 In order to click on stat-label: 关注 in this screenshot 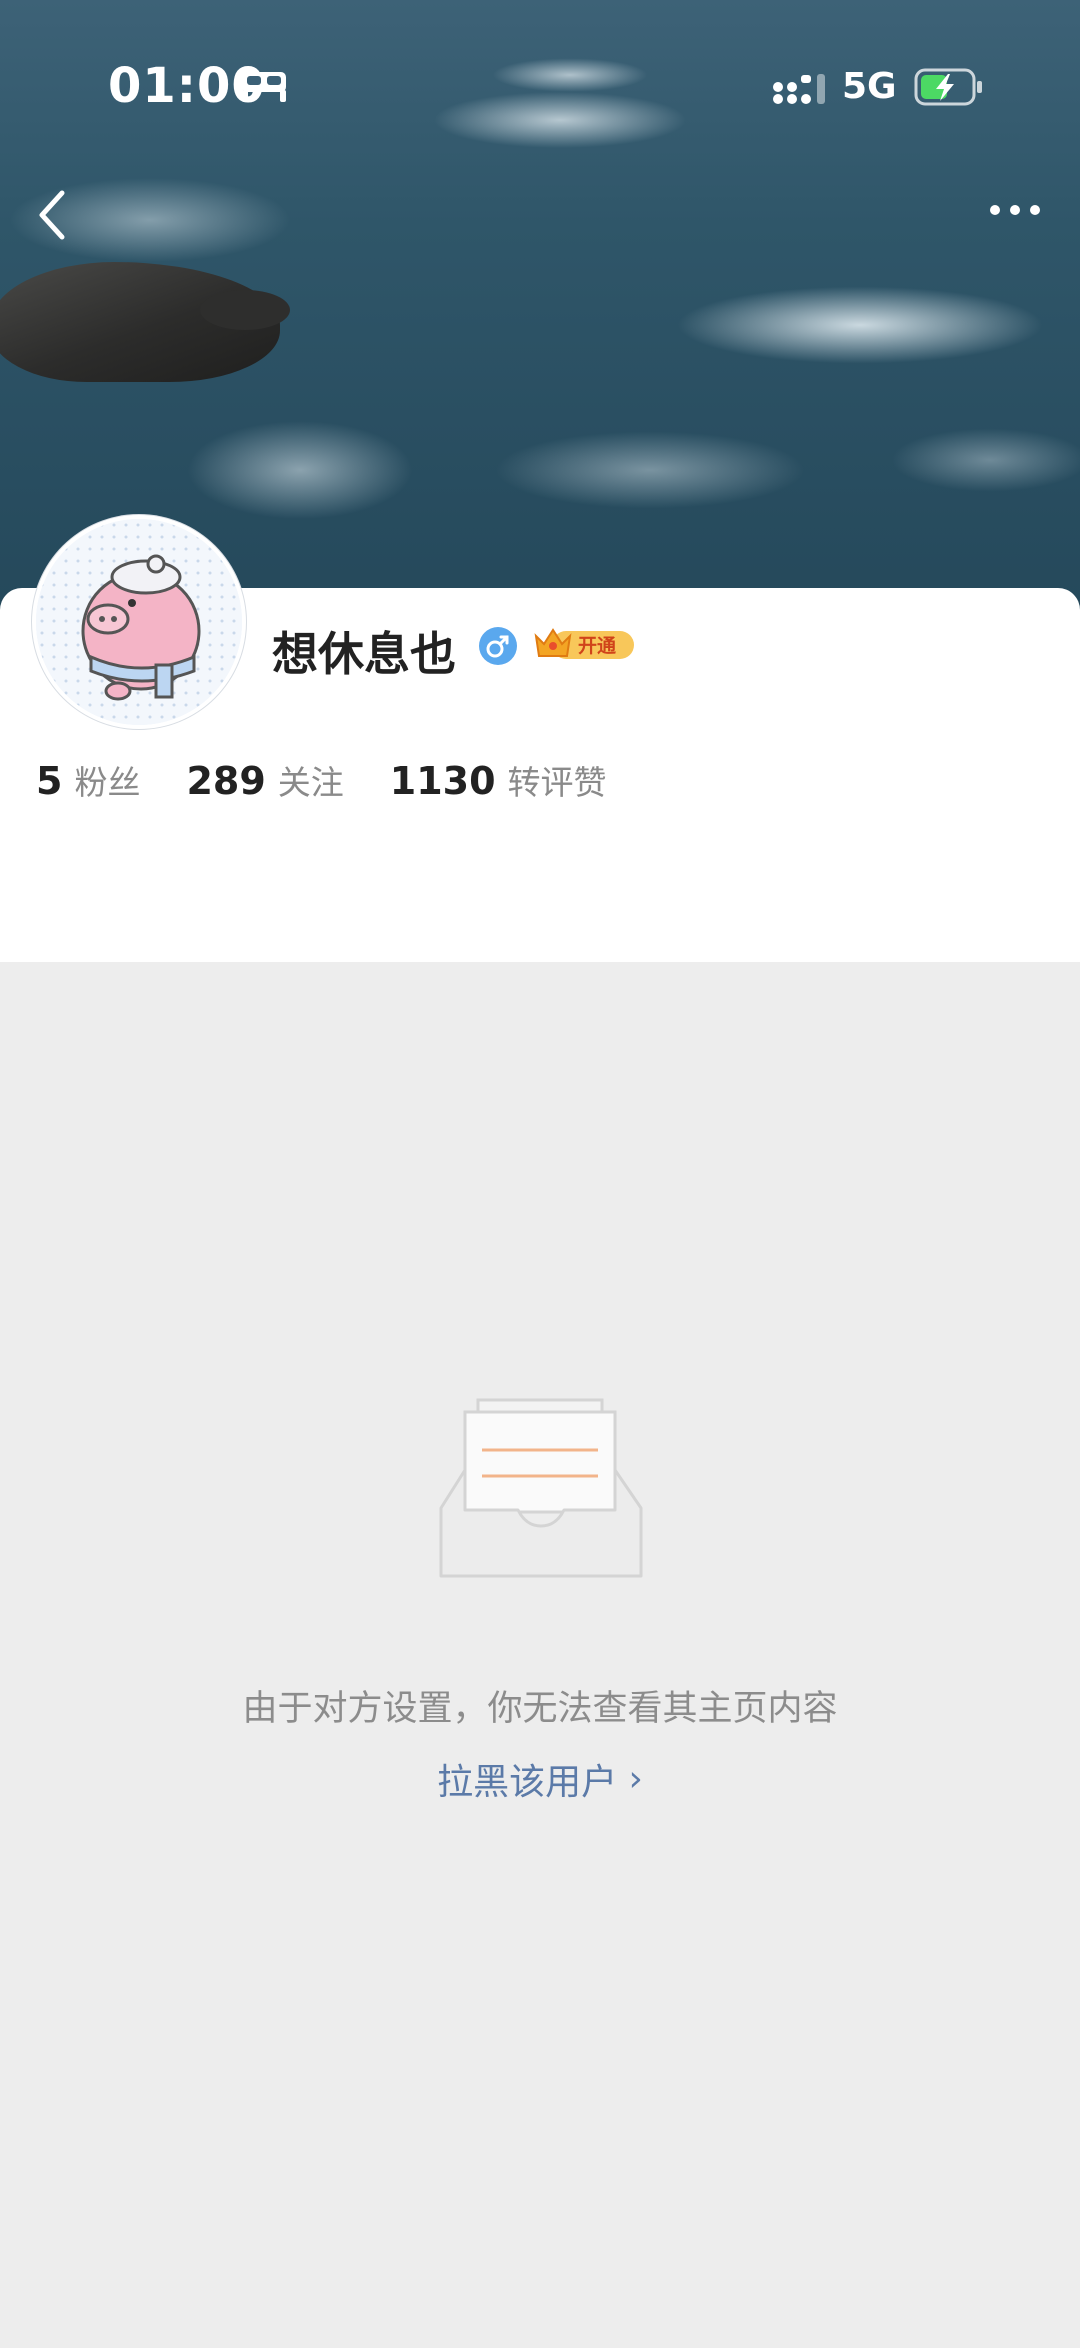, I will do `click(310, 782)`.